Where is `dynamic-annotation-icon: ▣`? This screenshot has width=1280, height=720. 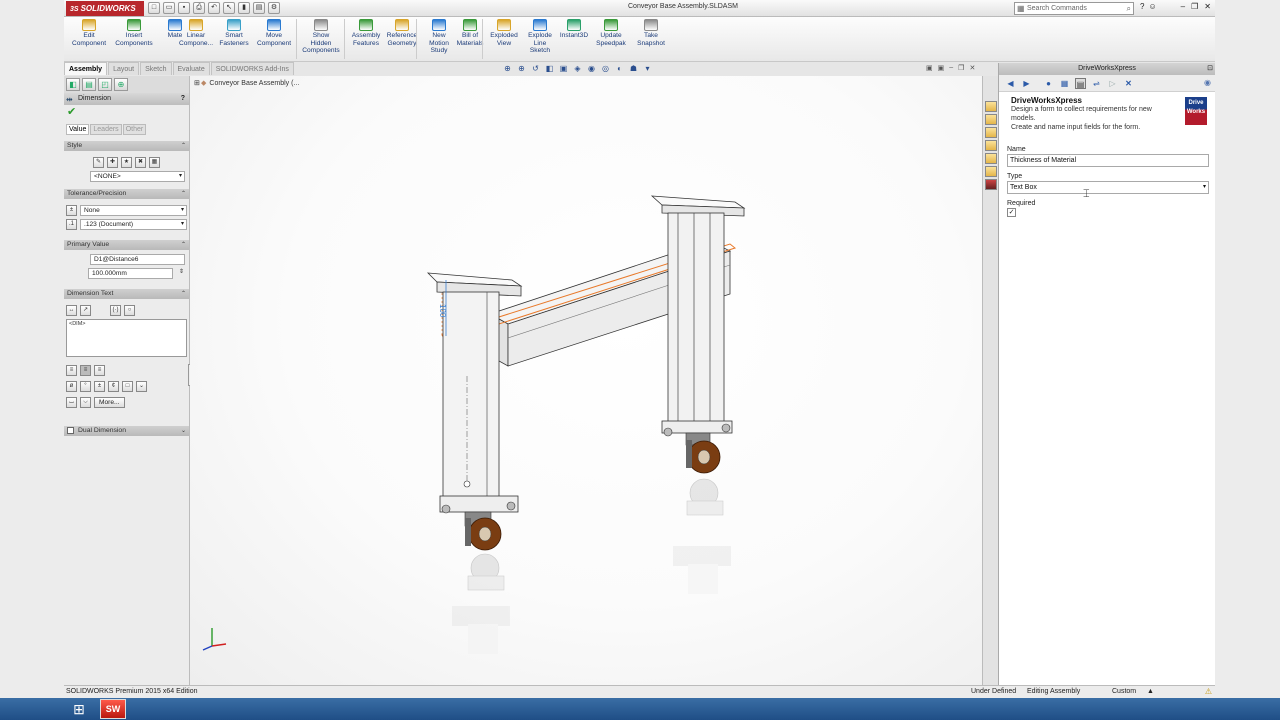 dynamic-annotation-icon: ▣ is located at coordinates (563, 69).